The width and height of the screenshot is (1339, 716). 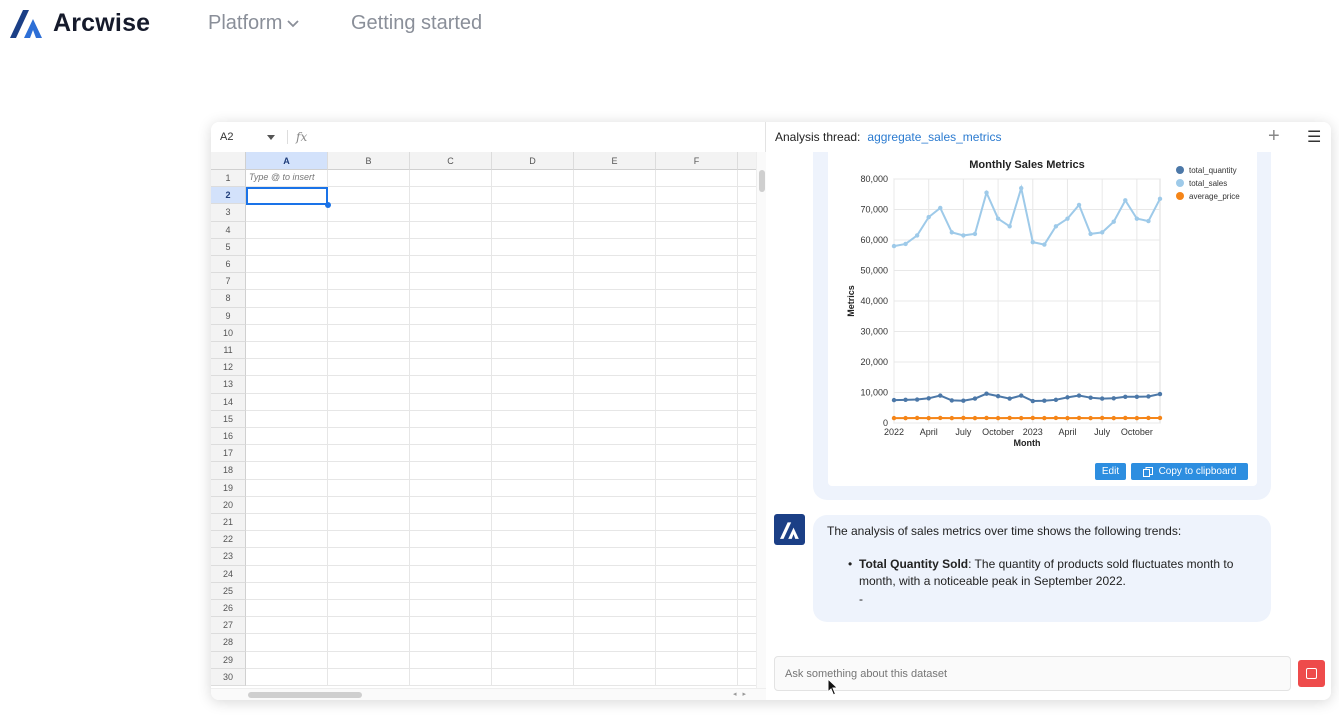 I want to click on copy-to-clipboard-button: Copy to clipboard, so click(x=1189, y=471).